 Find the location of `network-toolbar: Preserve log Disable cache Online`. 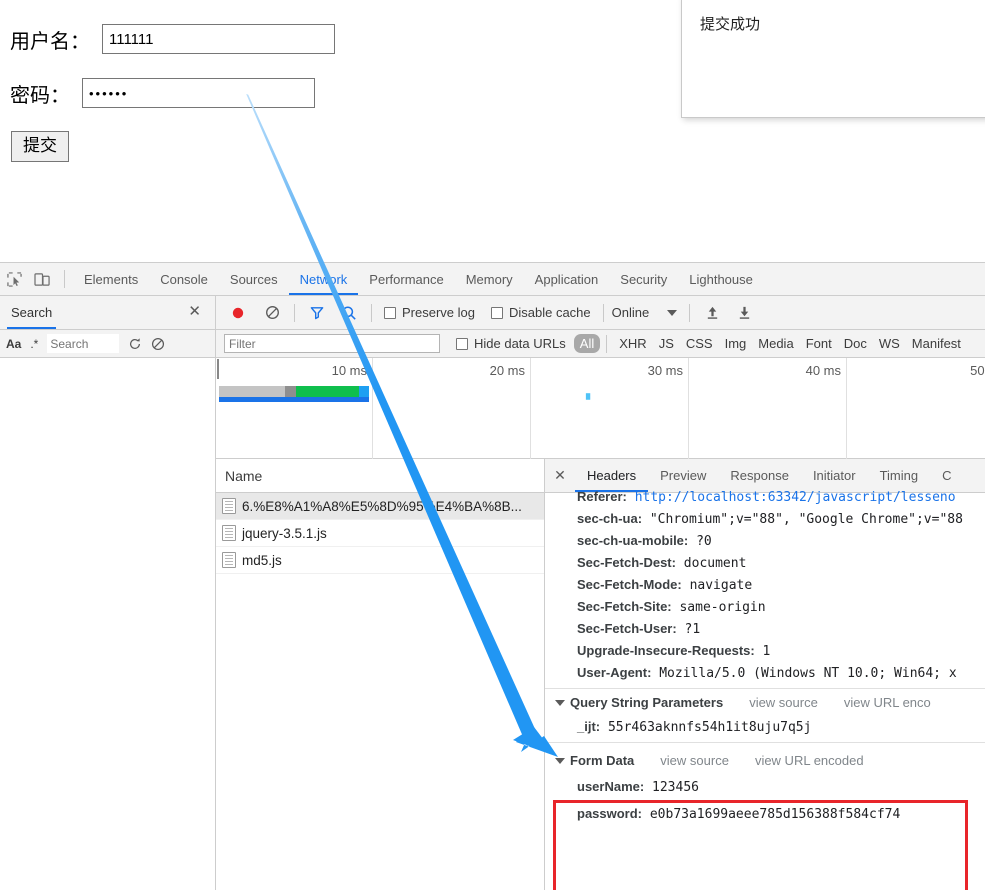

network-toolbar: Preserve log Disable cache Online is located at coordinates (600, 313).